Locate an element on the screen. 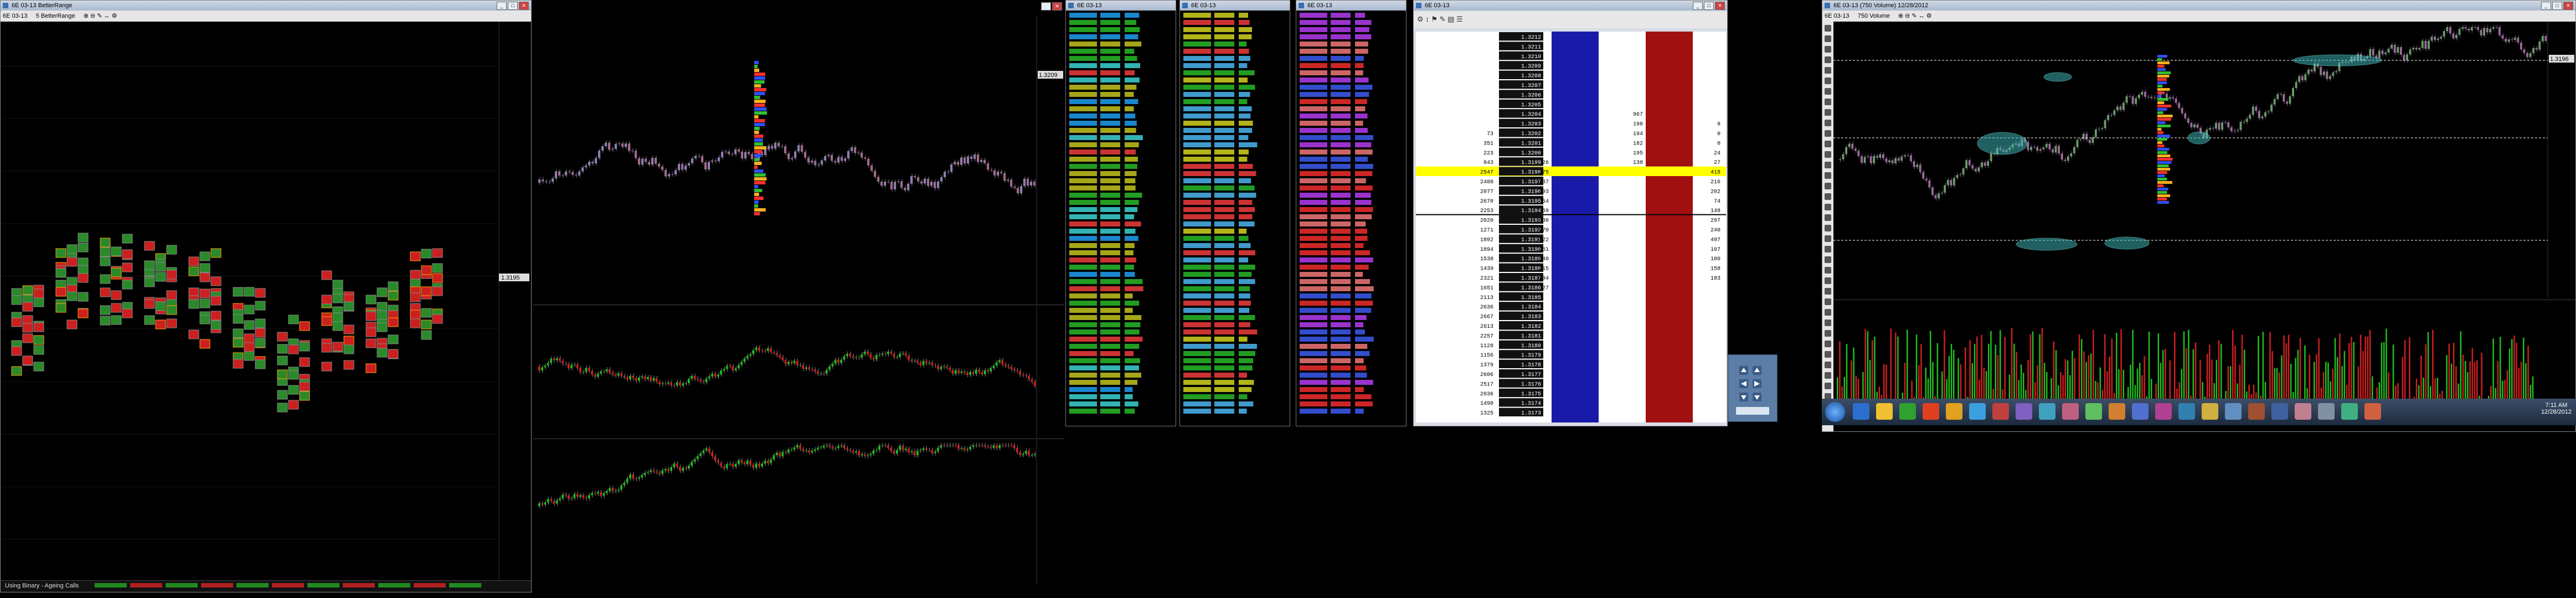  tape2-titlebar: 6E 03-13 is located at coordinates (1235, 6).